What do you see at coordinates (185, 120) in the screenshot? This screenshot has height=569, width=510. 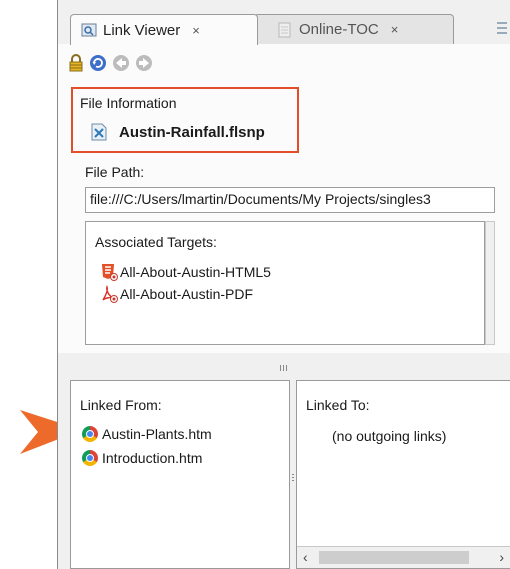 I see `file-information-group: File Information Austin-Rainfall.flsnp` at bounding box center [185, 120].